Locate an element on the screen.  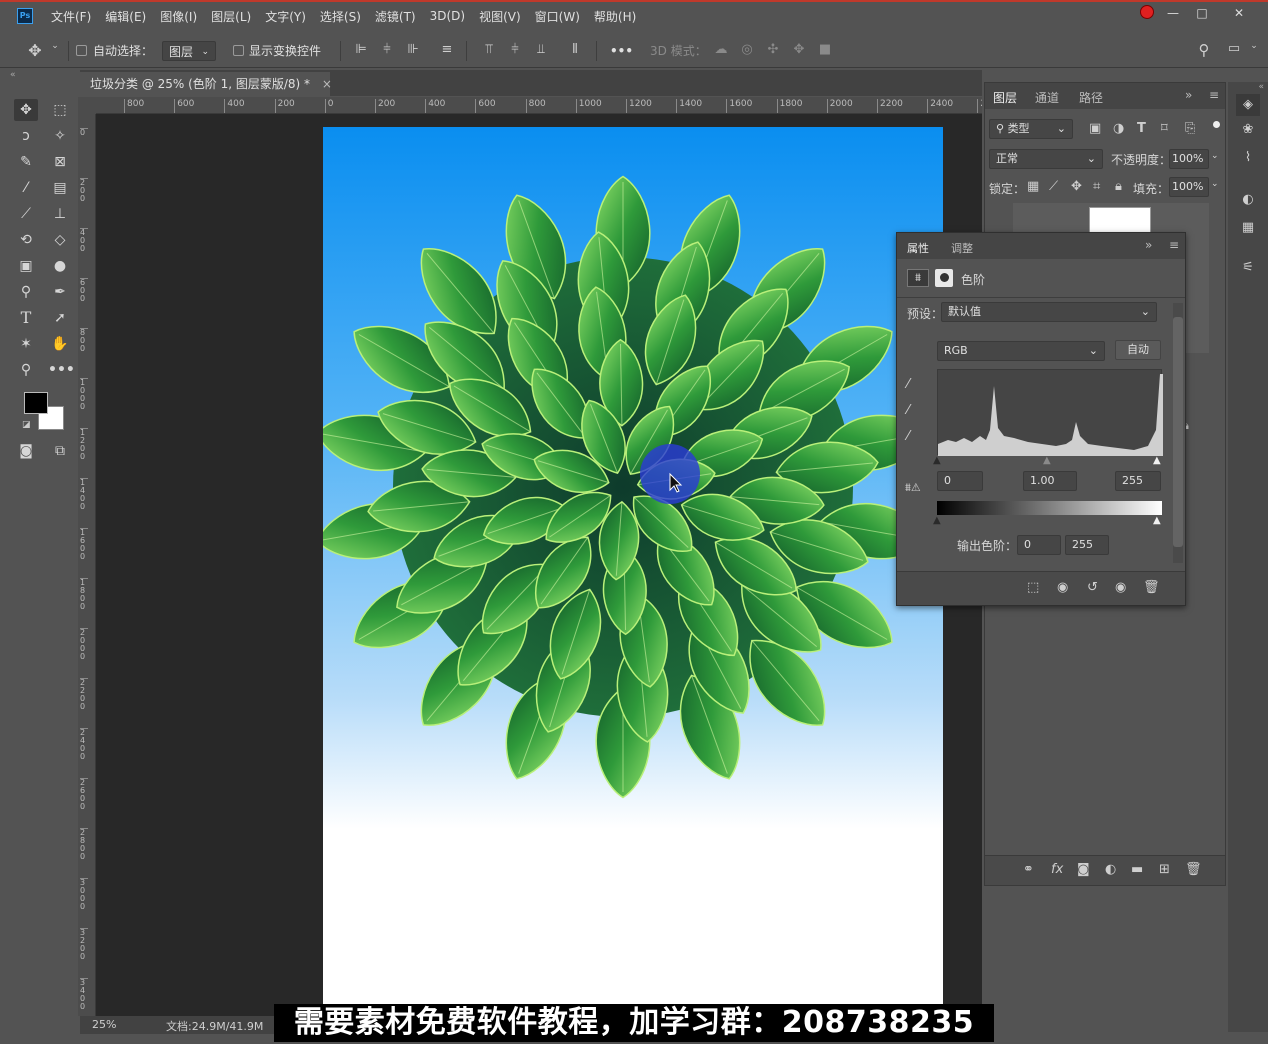
auto-select-dropdown: 图层 ⌄ is located at coordinates (189, 51).